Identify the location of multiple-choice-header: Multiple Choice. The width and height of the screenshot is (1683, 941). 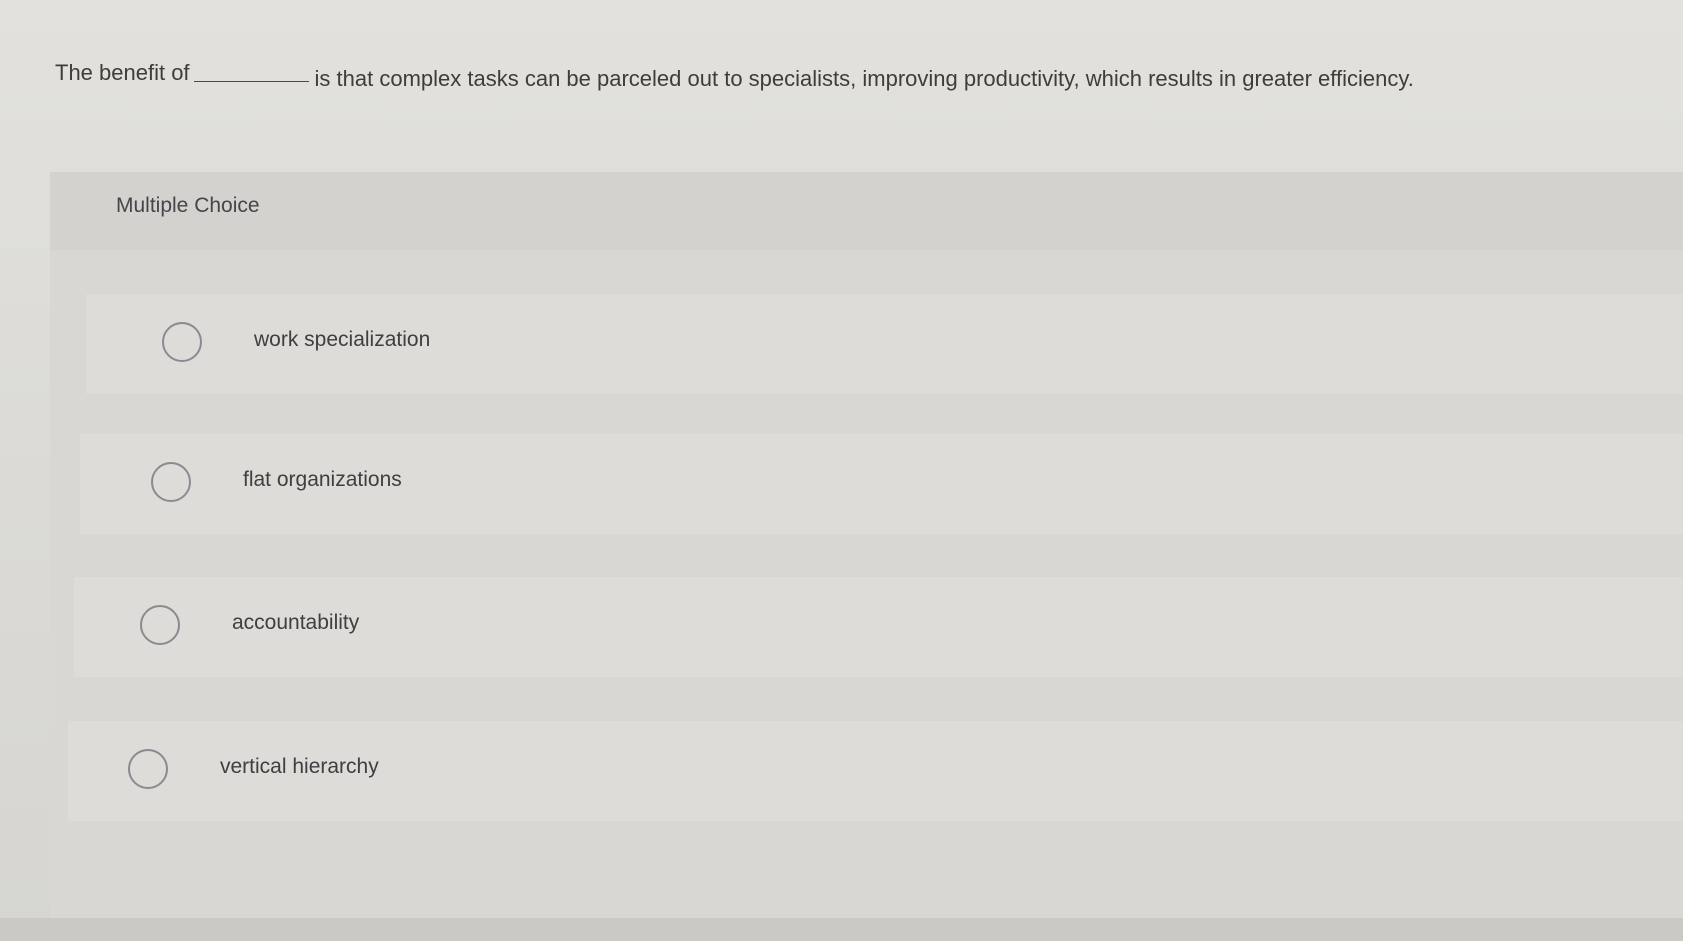
(866, 211).